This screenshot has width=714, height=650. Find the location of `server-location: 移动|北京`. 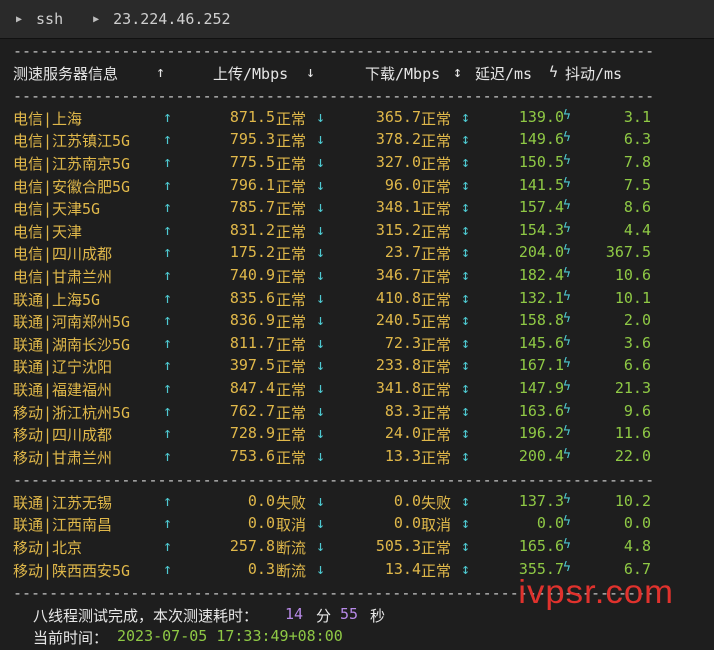

server-location: 移动|北京 is located at coordinates (48, 548).